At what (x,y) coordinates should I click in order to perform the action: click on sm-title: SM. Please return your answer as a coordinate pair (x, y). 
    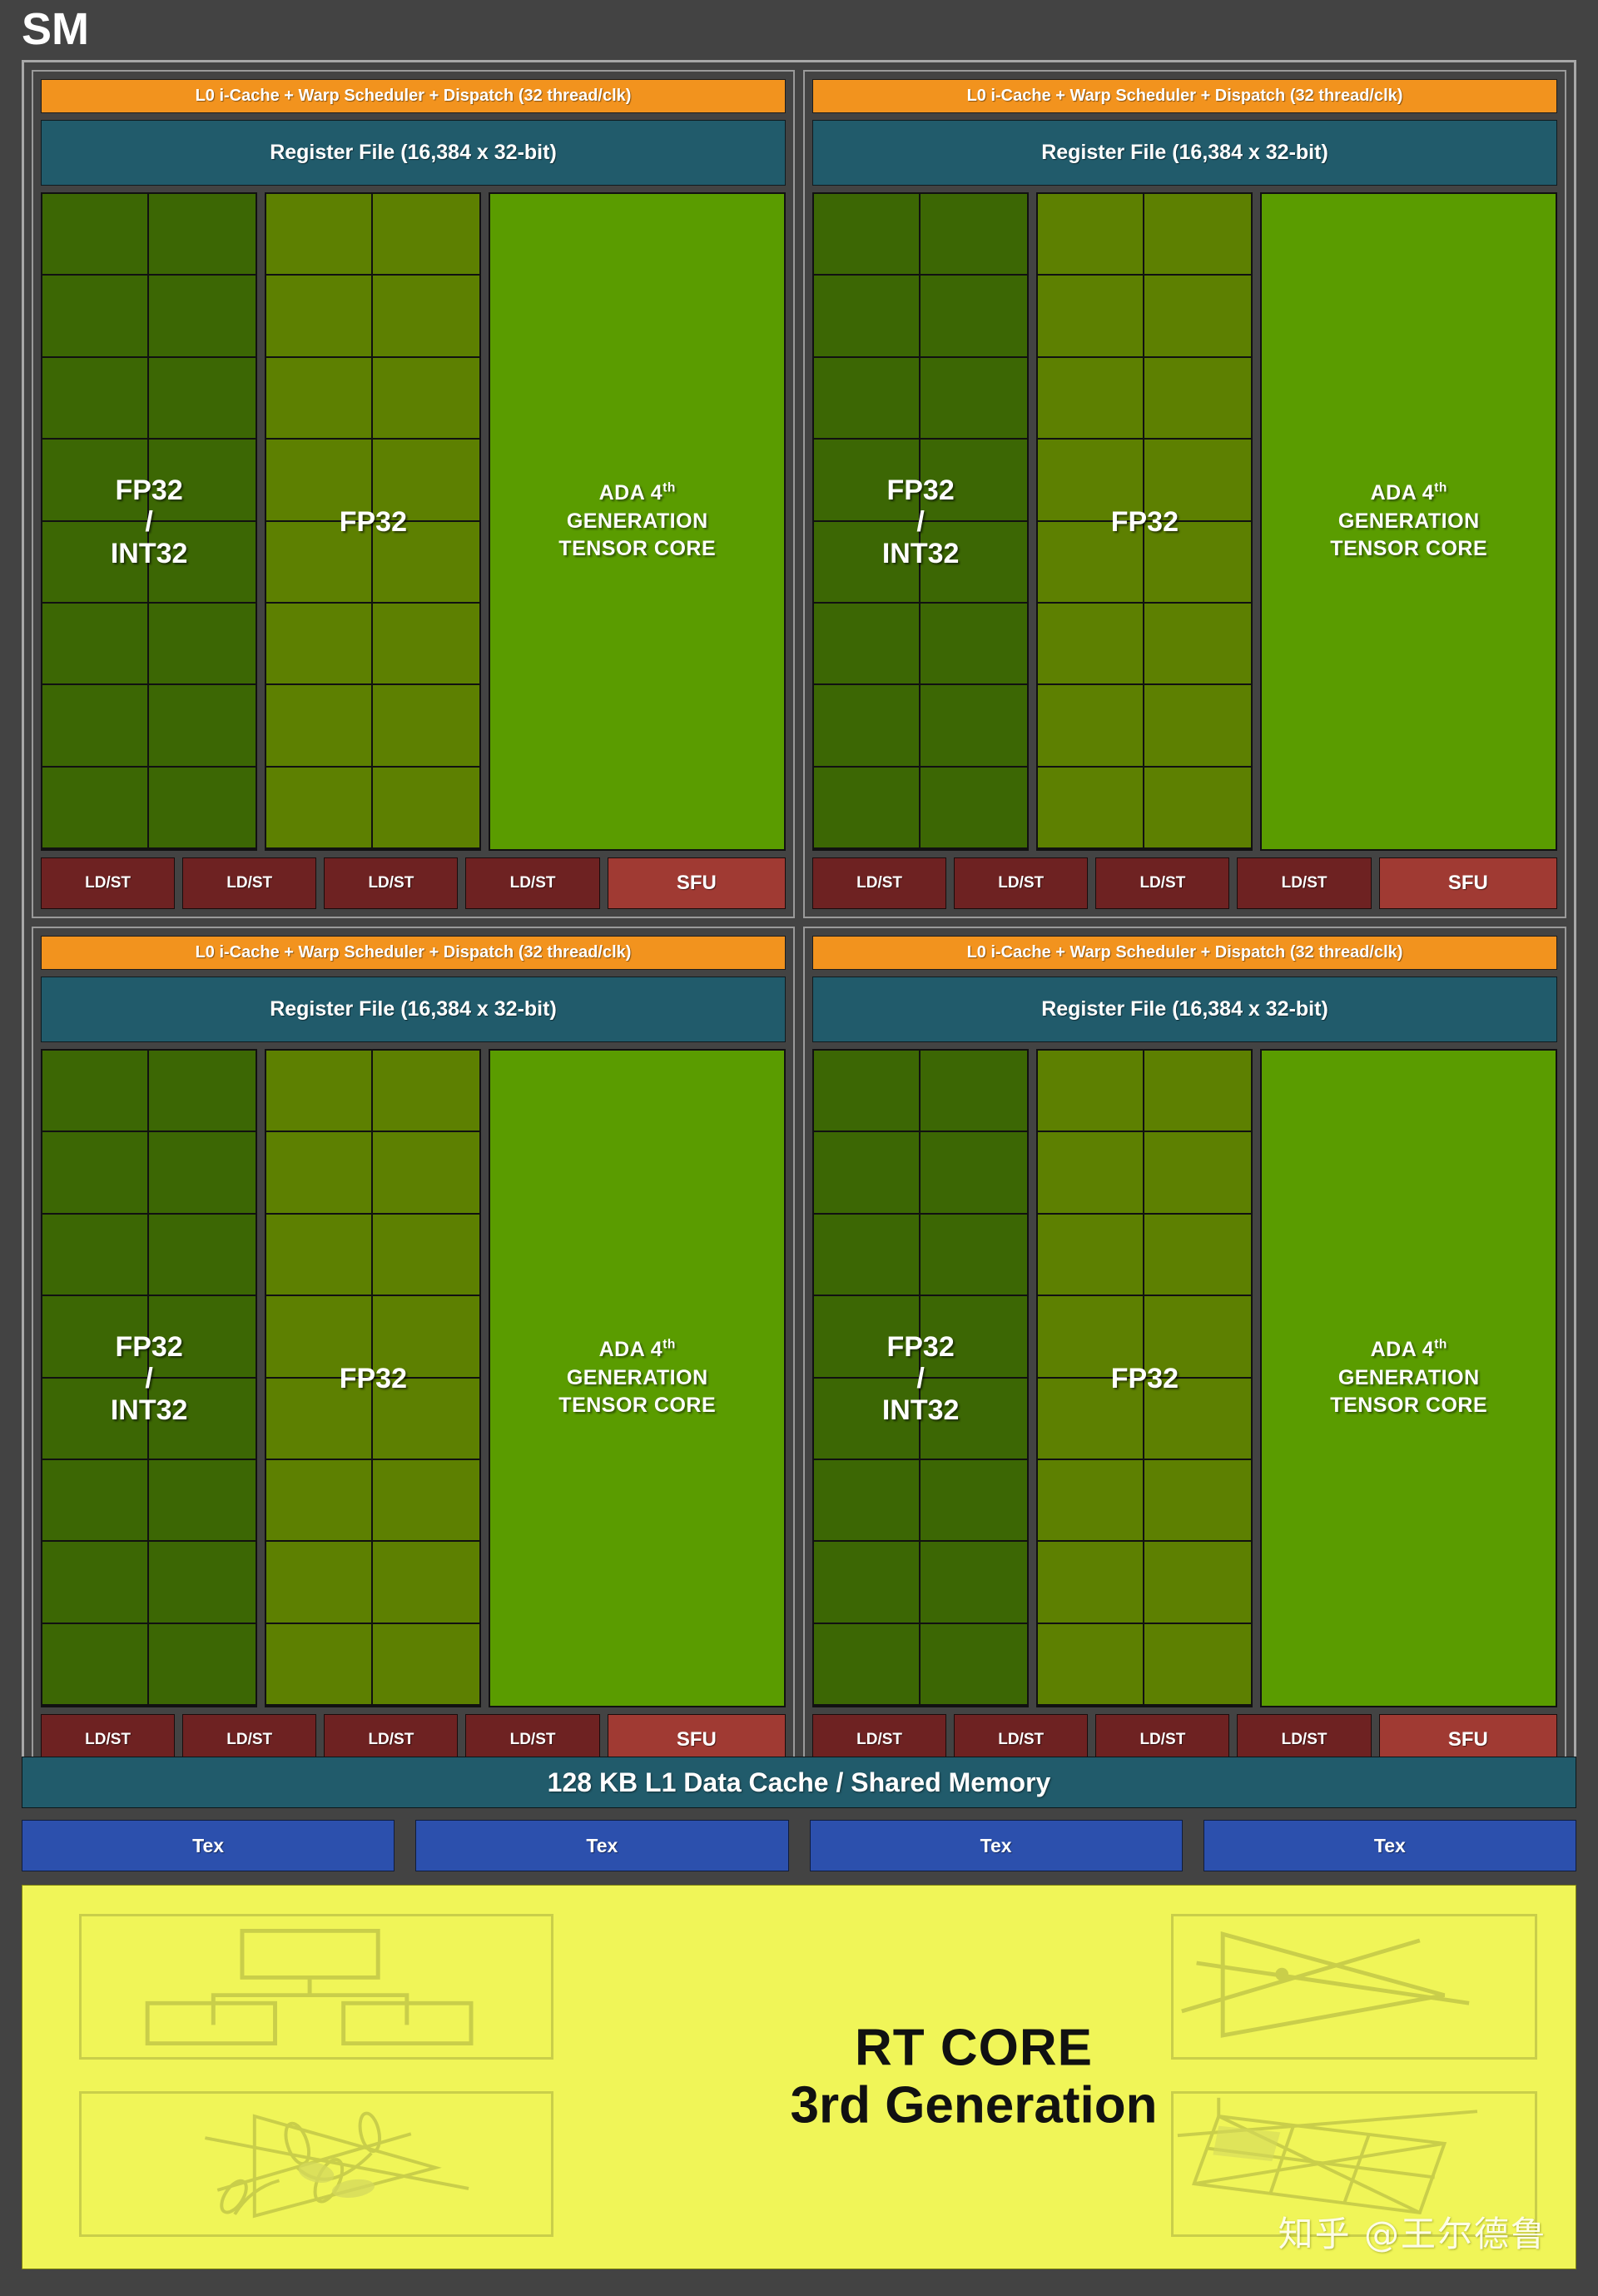
    Looking at the image, I should click on (56, 29).